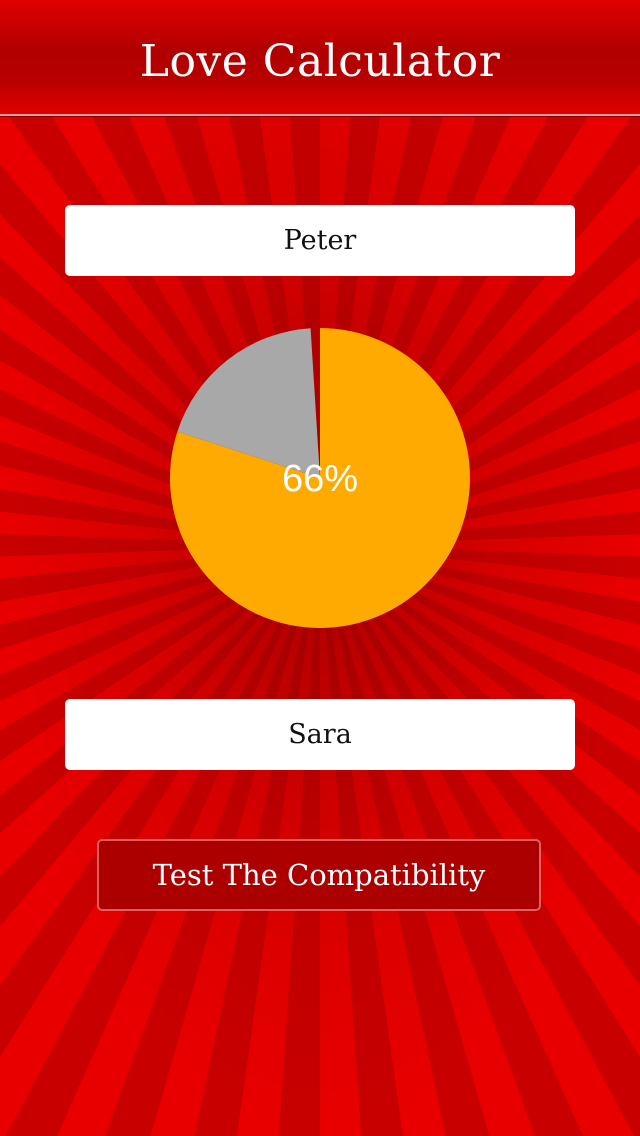  Describe the element at coordinates (320, 61) in the screenshot. I see `app-title: Love Calculator` at that location.